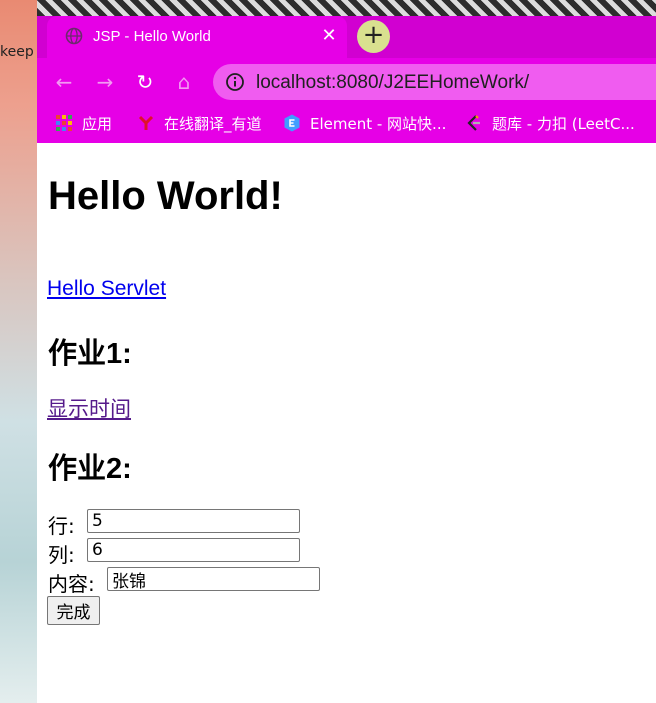 The image size is (656, 703). What do you see at coordinates (146, 122) in the screenshot?
I see `youdao-icon` at bounding box center [146, 122].